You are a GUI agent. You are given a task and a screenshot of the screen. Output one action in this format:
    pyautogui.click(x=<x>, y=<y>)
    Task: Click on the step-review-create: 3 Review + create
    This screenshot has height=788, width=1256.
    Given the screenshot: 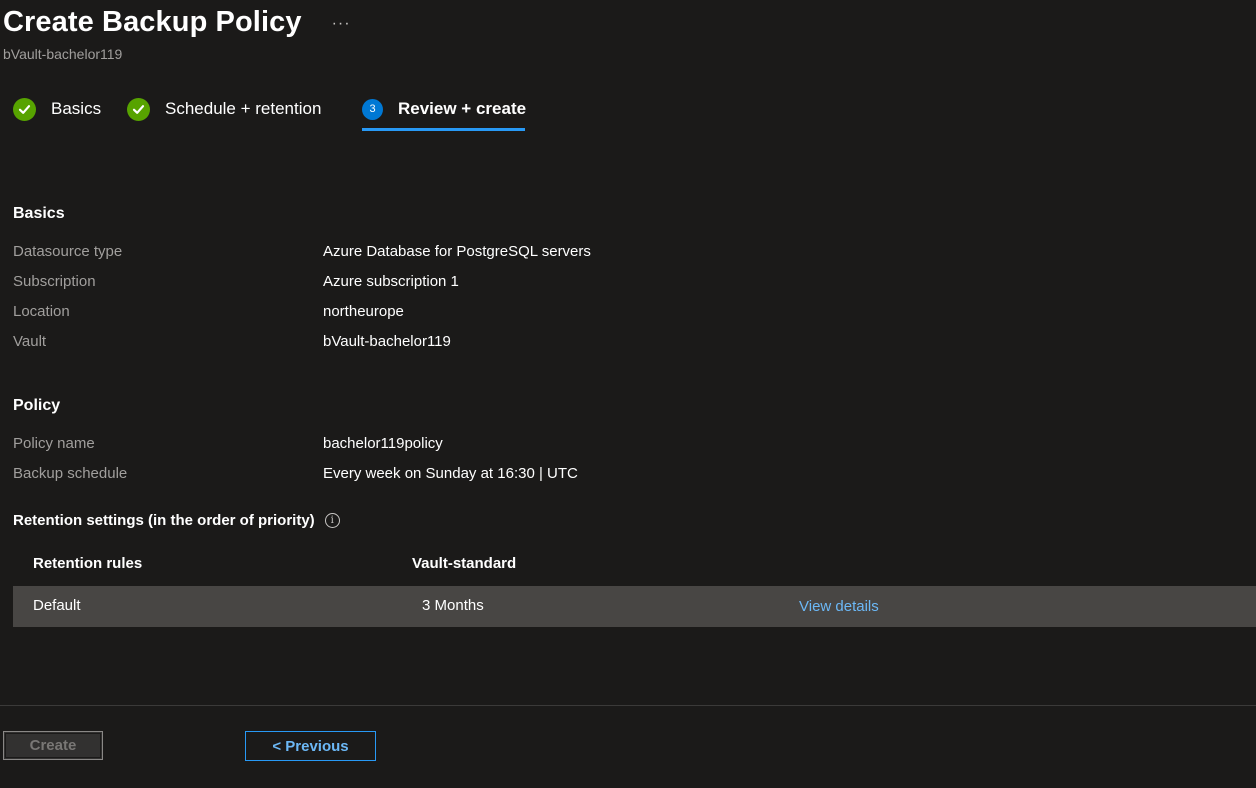 What is the action you would take?
    pyautogui.click(x=444, y=109)
    